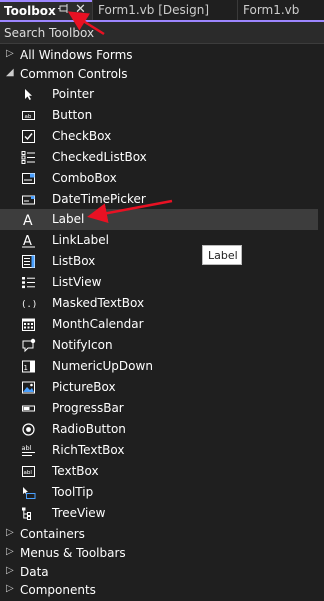 This screenshot has height=601, width=324. Describe the element at coordinates (75, 471) in the screenshot. I see `item-label: TextBox` at that location.